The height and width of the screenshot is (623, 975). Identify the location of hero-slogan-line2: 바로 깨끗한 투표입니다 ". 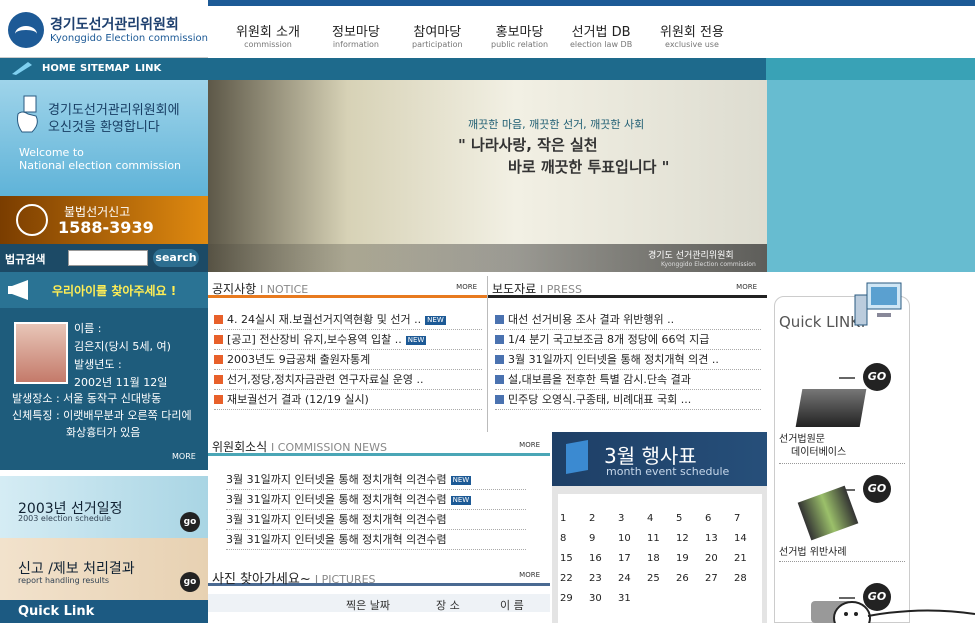
(589, 167).